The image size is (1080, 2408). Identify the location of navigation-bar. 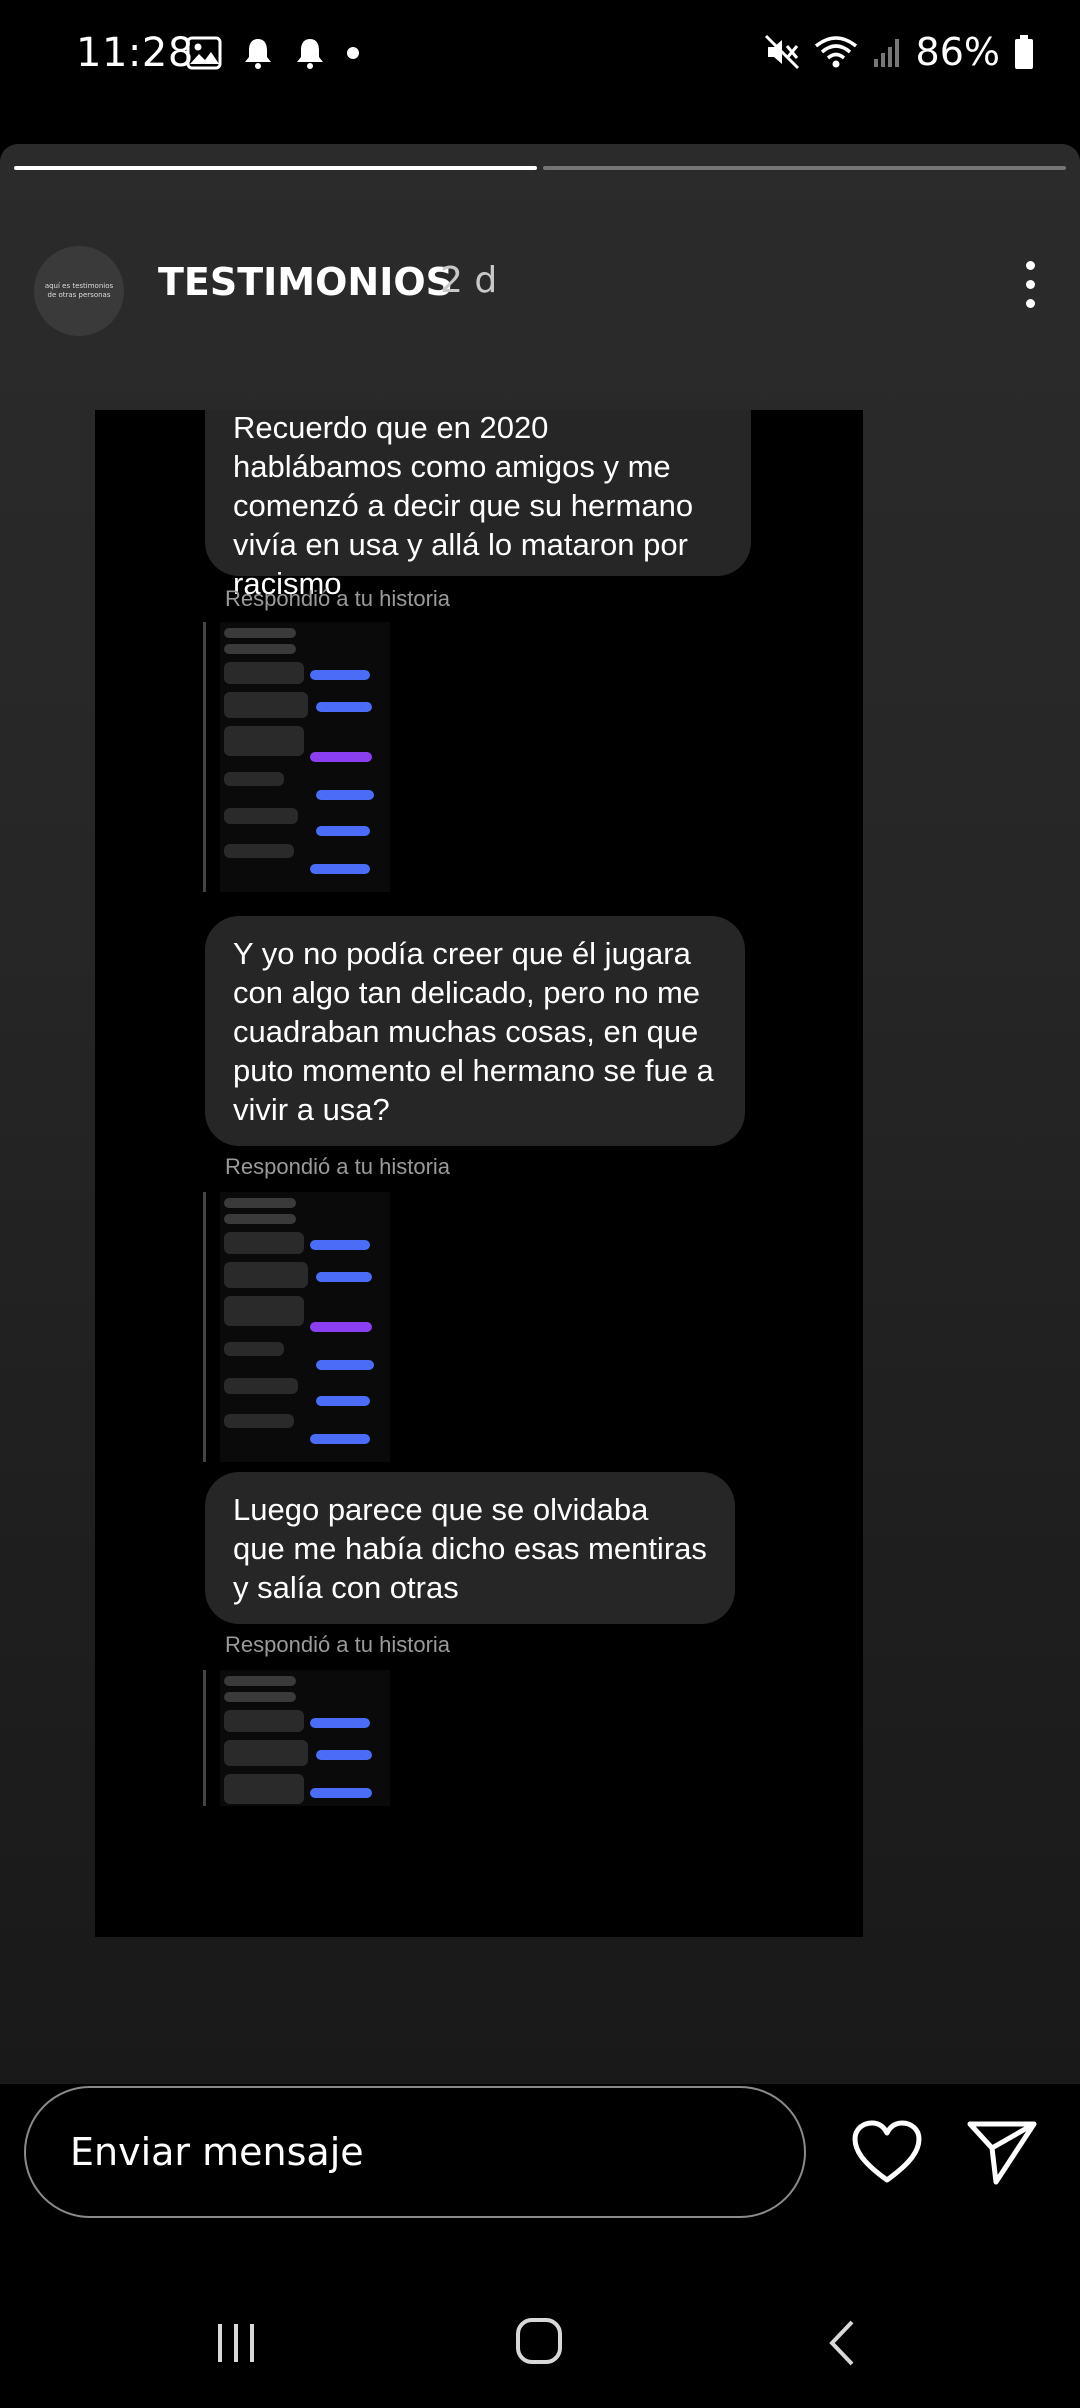
(540, 2354).